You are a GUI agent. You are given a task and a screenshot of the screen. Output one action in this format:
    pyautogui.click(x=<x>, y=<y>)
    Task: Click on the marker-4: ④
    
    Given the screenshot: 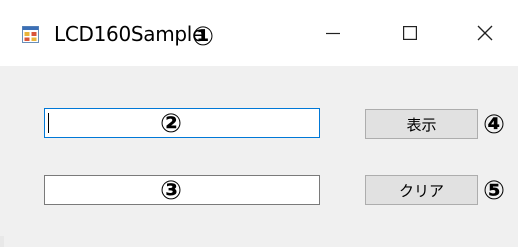 What is the action you would take?
    pyautogui.click(x=494, y=125)
    